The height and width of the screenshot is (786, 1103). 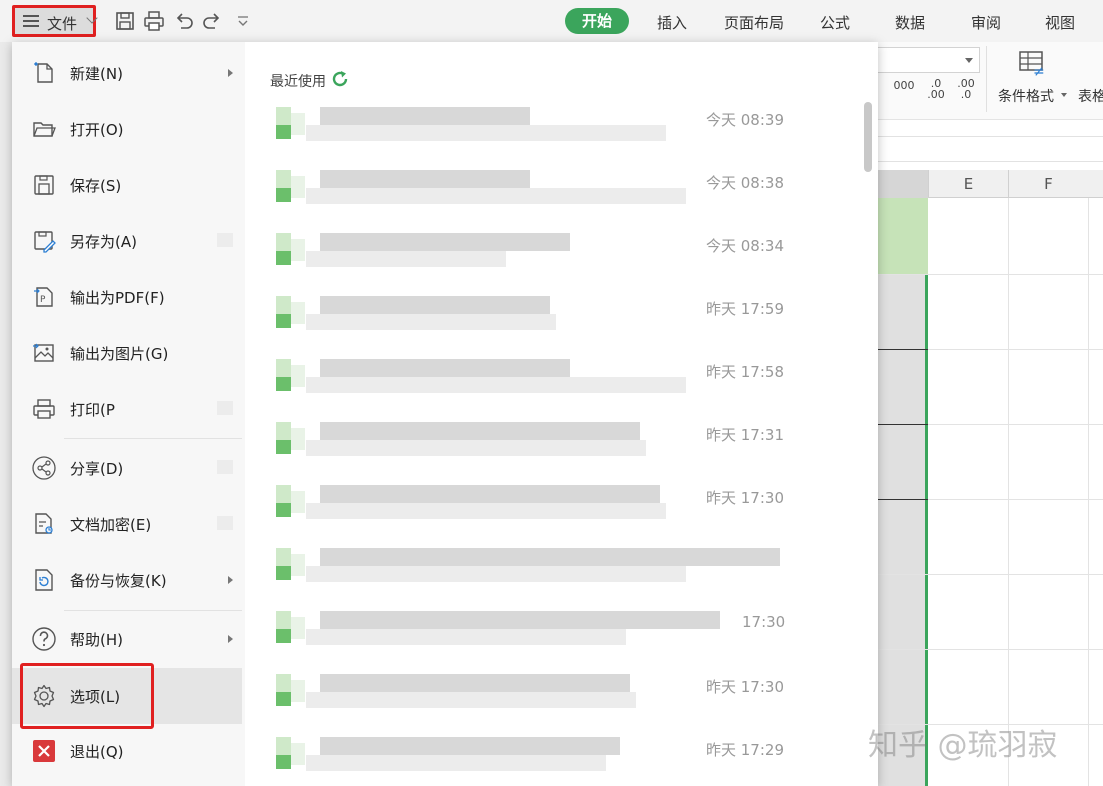 What do you see at coordinates (1048, 184) in the screenshot?
I see `column-header-f: F` at bounding box center [1048, 184].